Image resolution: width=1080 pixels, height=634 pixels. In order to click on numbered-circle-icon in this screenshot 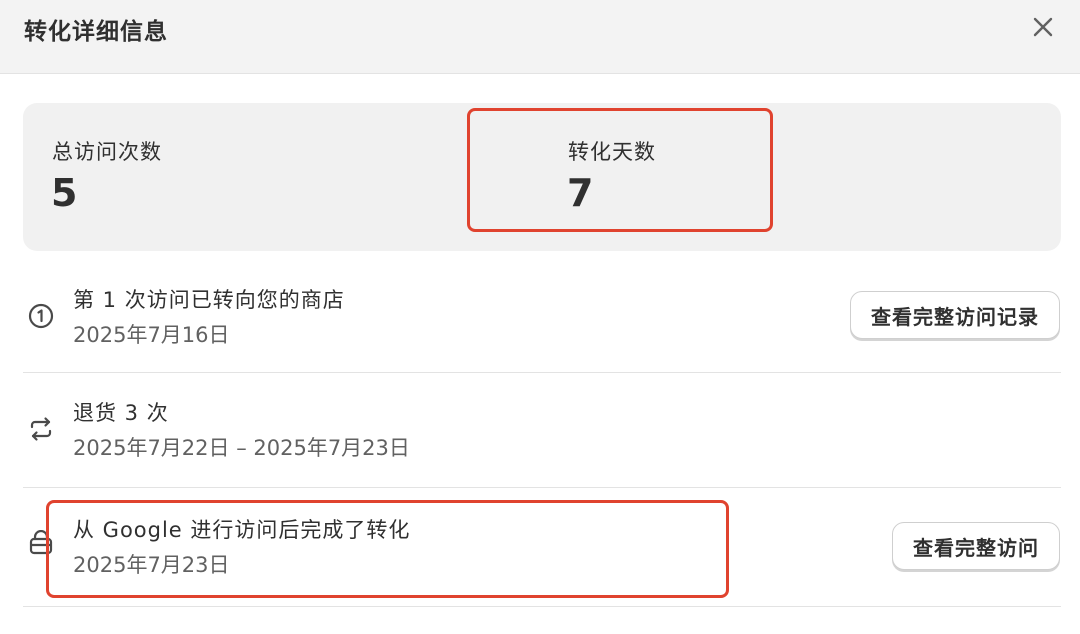, I will do `click(41, 316)`.